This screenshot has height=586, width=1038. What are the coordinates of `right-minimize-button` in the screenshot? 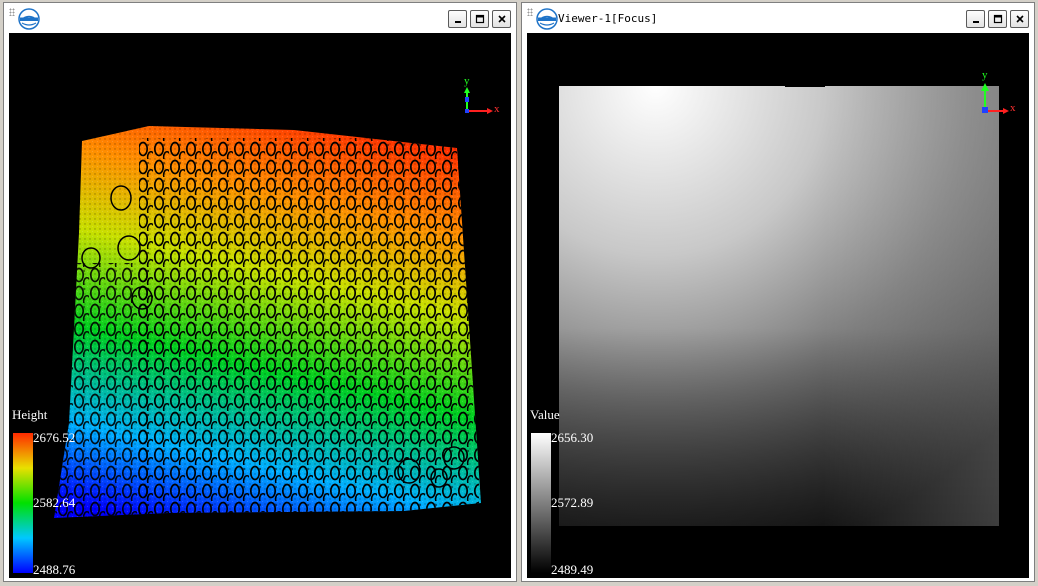 It's located at (975, 19).